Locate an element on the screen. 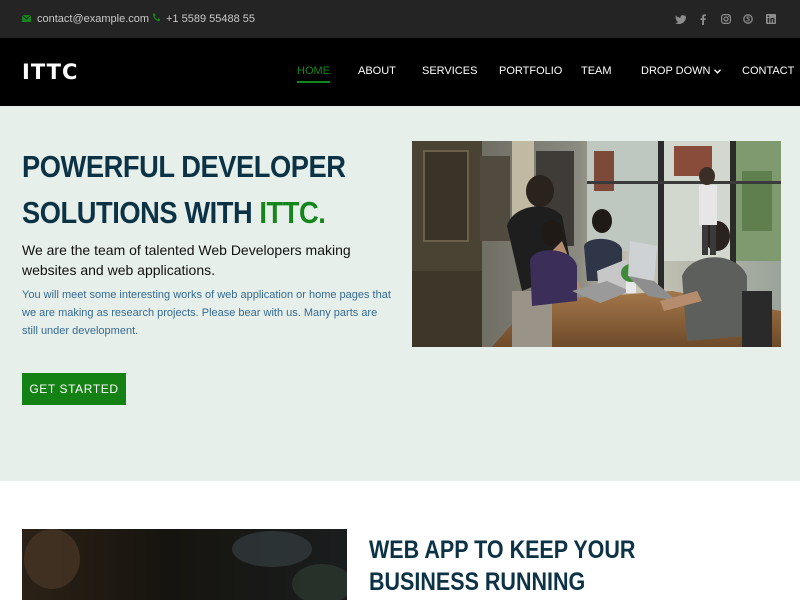 The height and width of the screenshot is (600, 800). social-links is located at coordinates (726, 19).